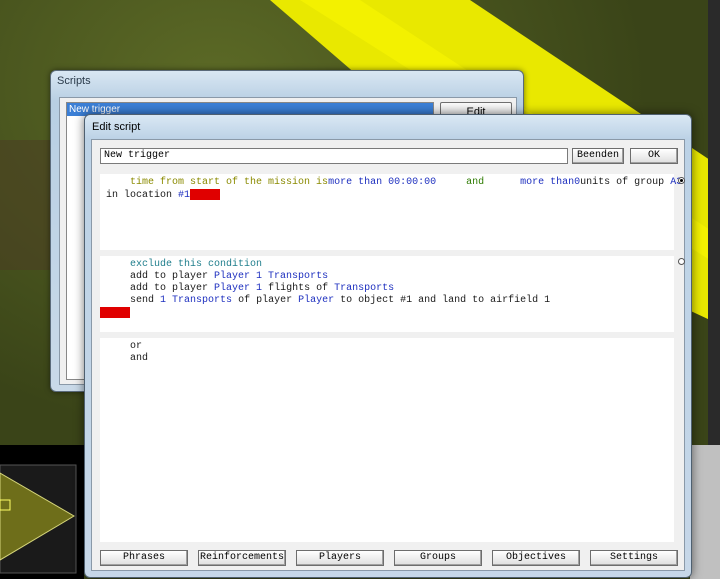 This screenshot has height=579, width=720. What do you see at coordinates (445, 300) in the screenshot?
I see `destination-text: to object #1 and land to airfield 1` at bounding box center [445, 300].